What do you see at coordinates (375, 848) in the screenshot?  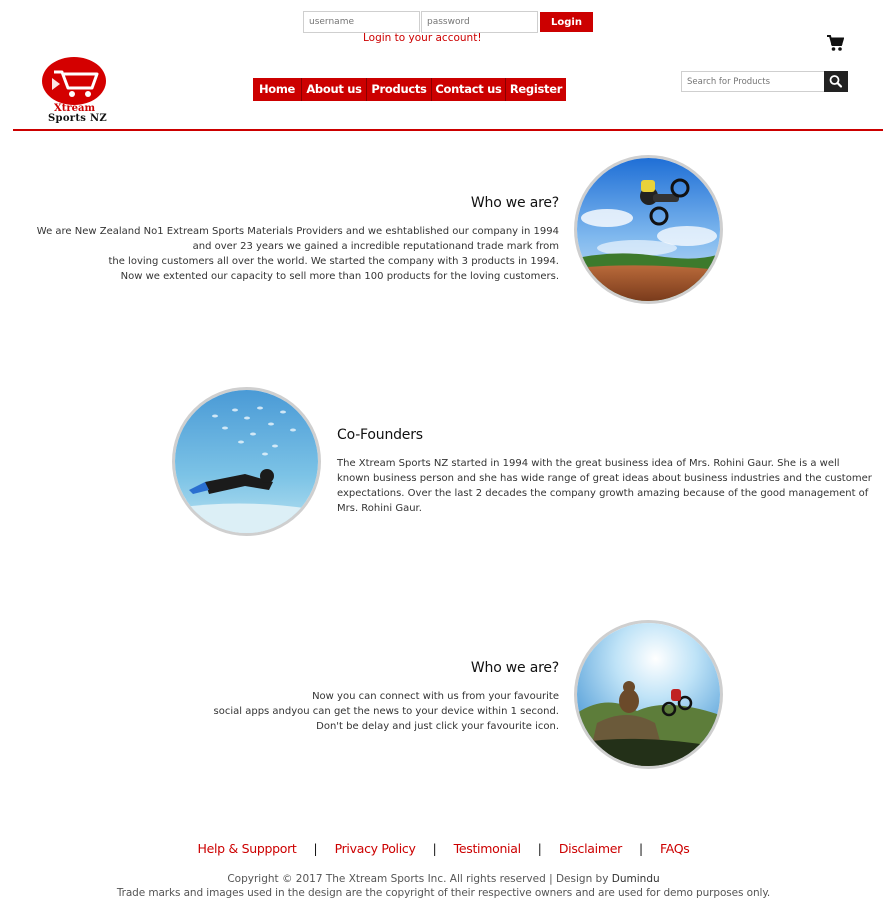 I see `footer-link-privacy: Privacy Policy` at bounding box center [375, 848].